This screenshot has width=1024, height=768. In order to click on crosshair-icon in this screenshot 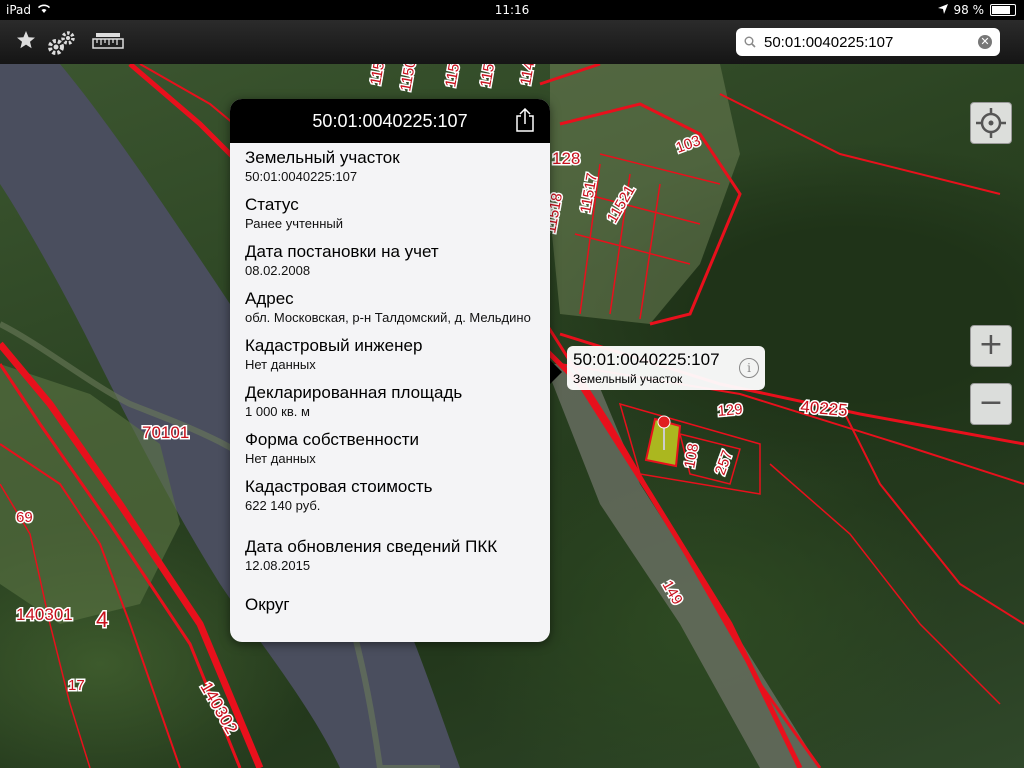, I will do `click(991, 123)`.